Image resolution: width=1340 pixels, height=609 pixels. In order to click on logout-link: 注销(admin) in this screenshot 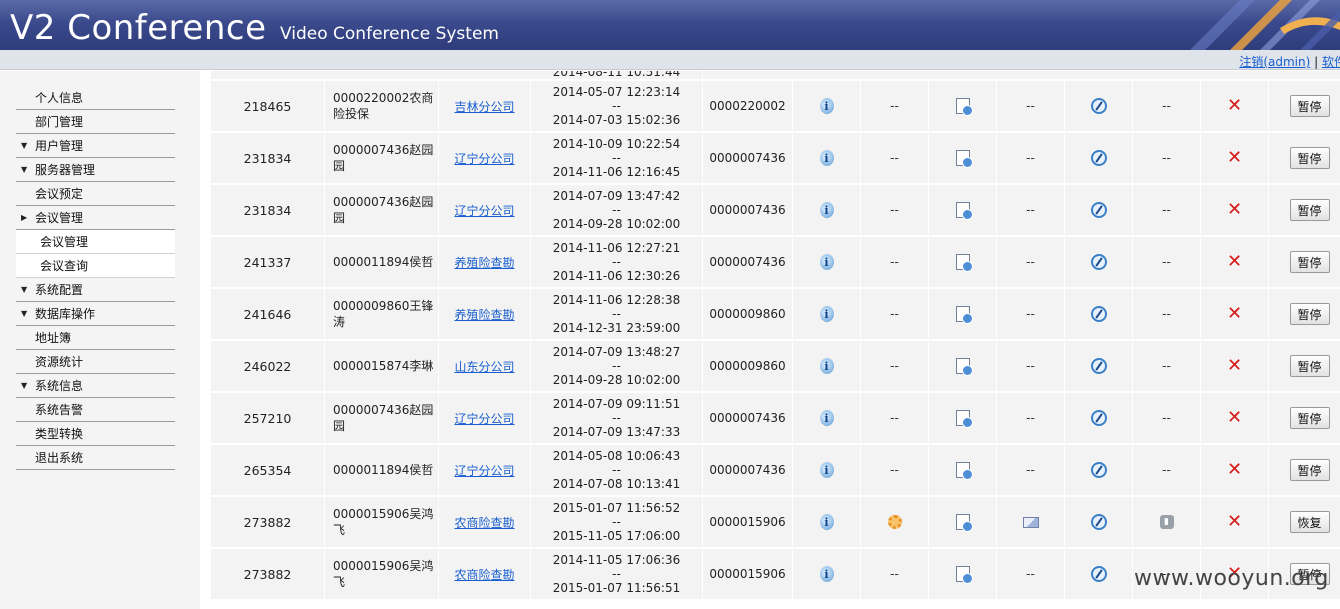, I will do `click(1274, 62)`.